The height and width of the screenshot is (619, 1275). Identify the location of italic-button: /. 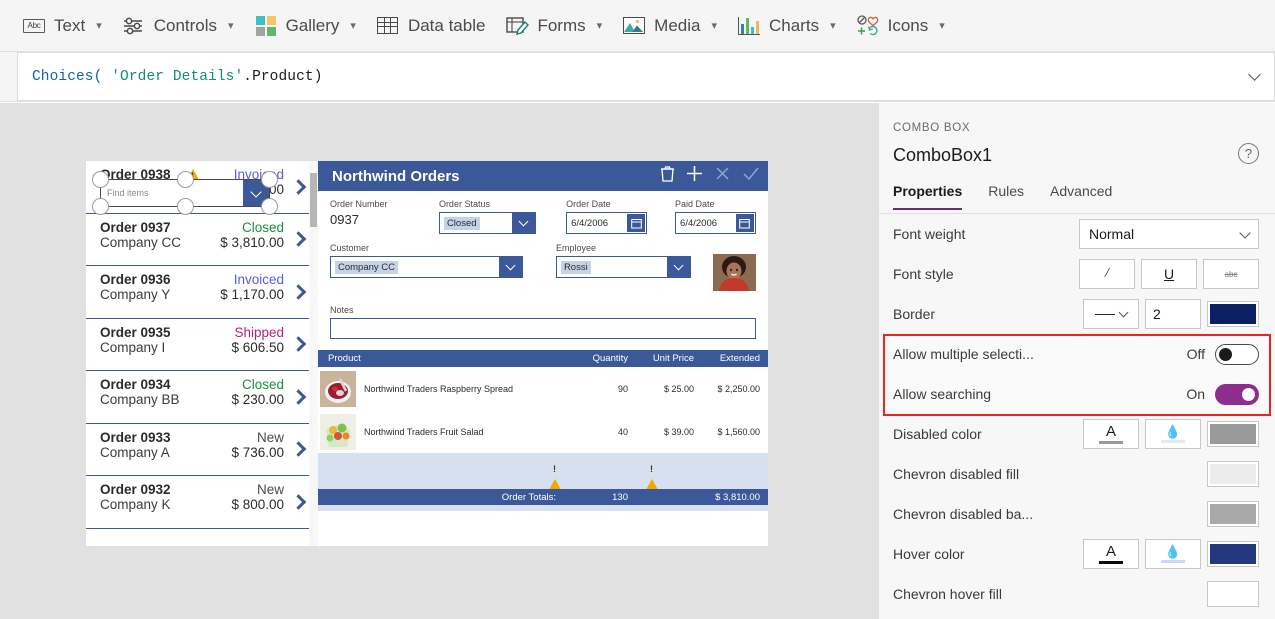
(1107, 274).